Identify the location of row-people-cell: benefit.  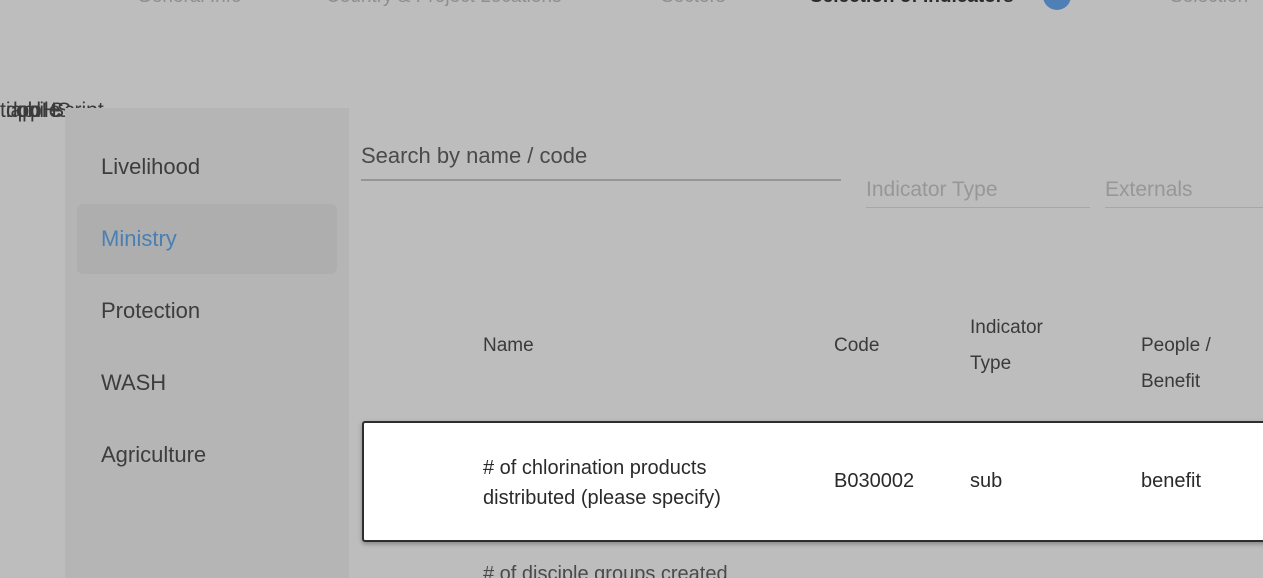
(1171, 481).